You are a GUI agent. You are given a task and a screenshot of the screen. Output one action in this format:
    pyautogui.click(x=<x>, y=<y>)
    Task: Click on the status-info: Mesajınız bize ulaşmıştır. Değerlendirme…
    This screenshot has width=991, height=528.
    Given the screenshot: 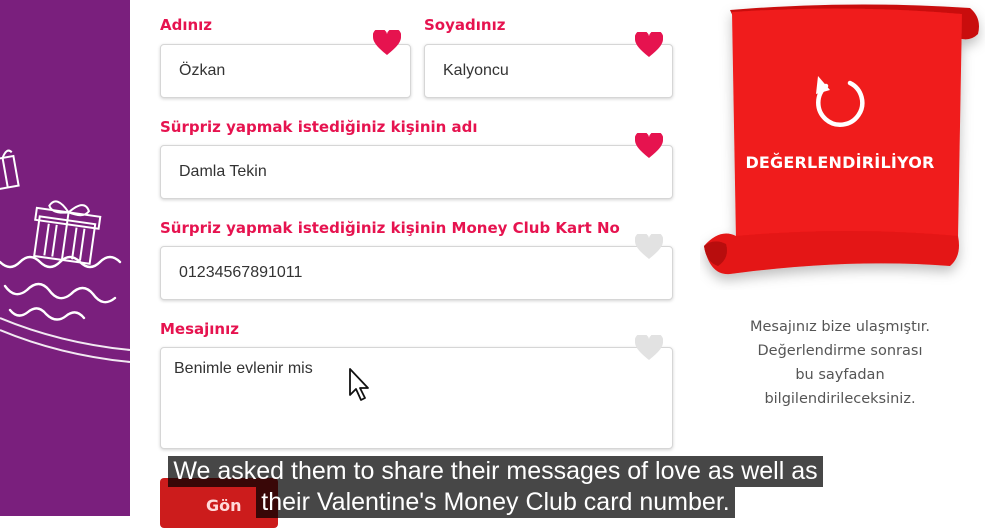 What is the action you would take?
    pyautogui.click(x=840, y=363)
    